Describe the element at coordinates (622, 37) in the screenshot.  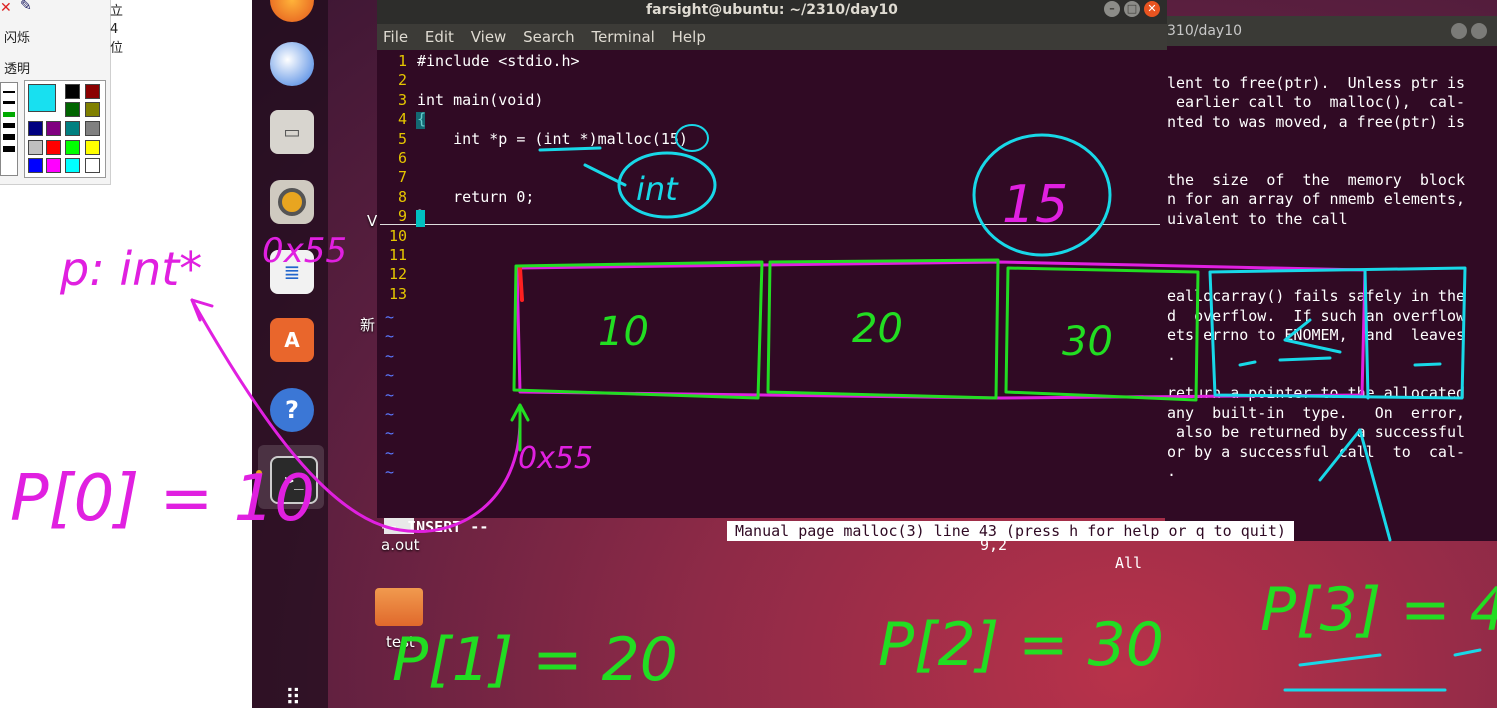
I see `menu-terminal: Terminal` at that location.